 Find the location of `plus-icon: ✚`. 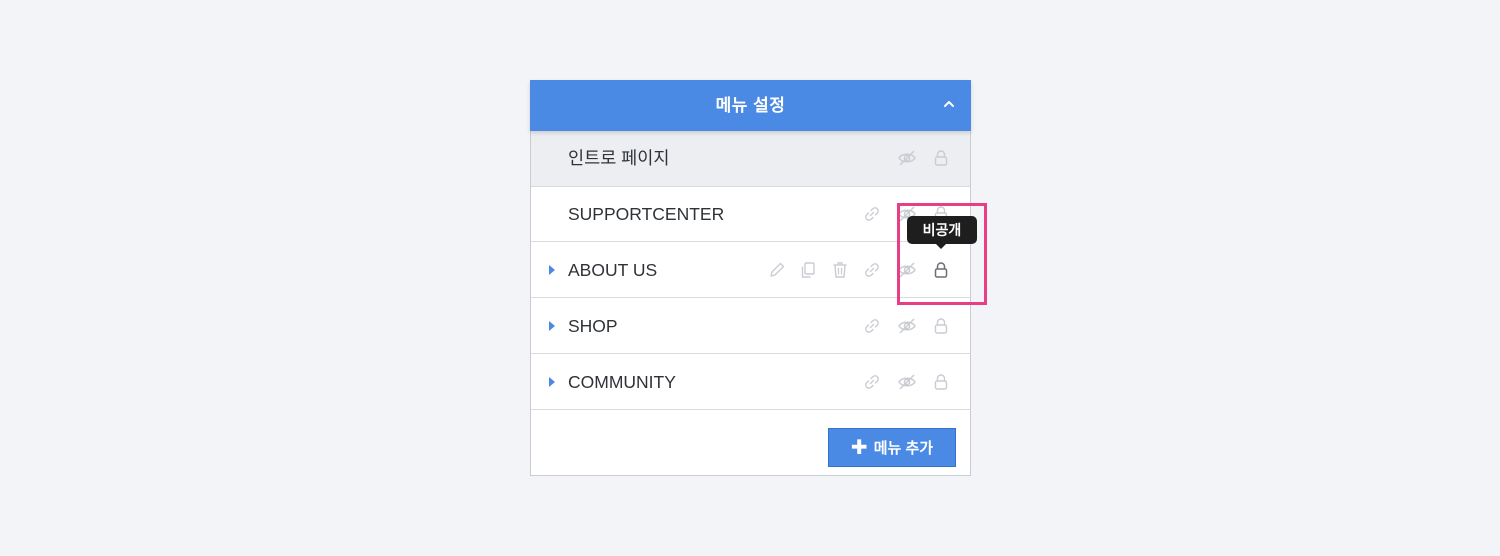

plus-icon: ✚ is located at coordinates (859, 447).